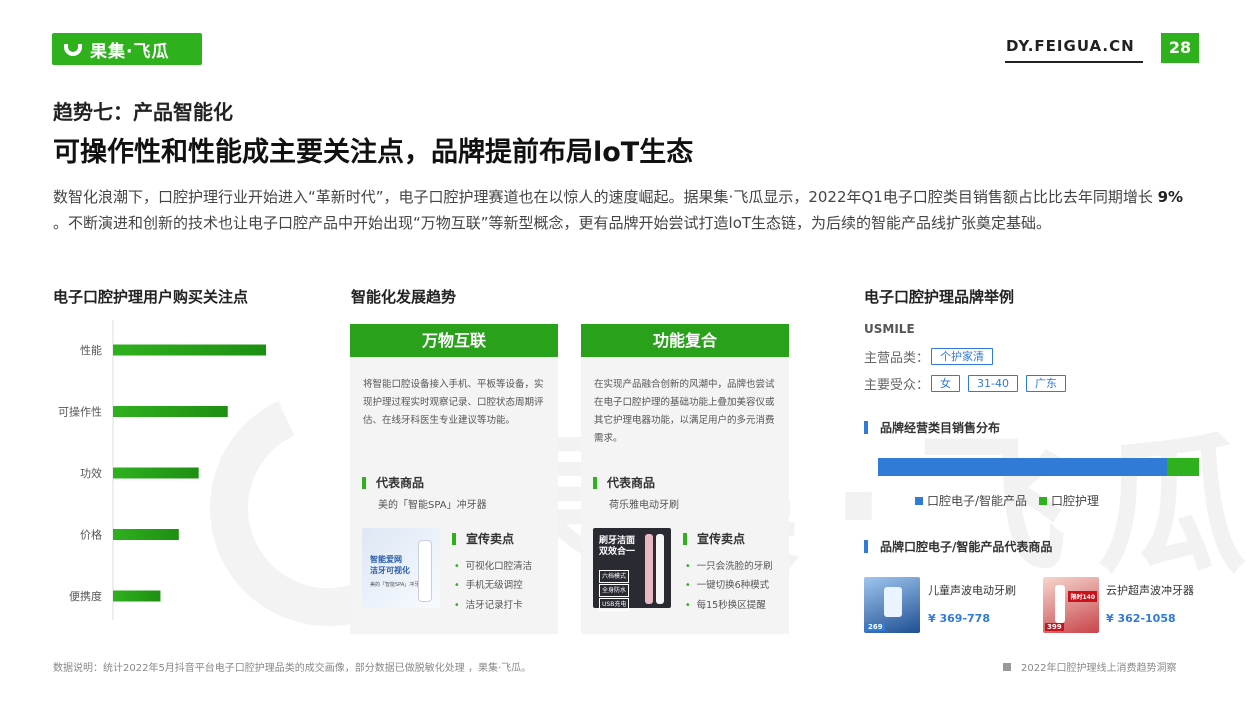 This screenshot has width=1250, height=703. Describe the element at coordinates (1071, 605) in the screenshot. I see `water-flosser-image: 限时140 399` at that location.